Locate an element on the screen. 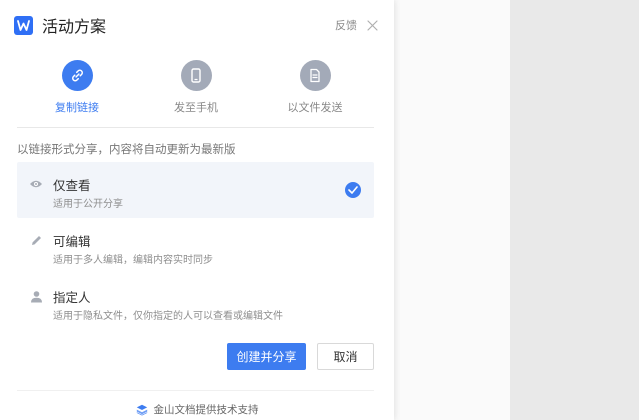 The image size is (639, 420). footer-divider is located at coordinates (195, 390).